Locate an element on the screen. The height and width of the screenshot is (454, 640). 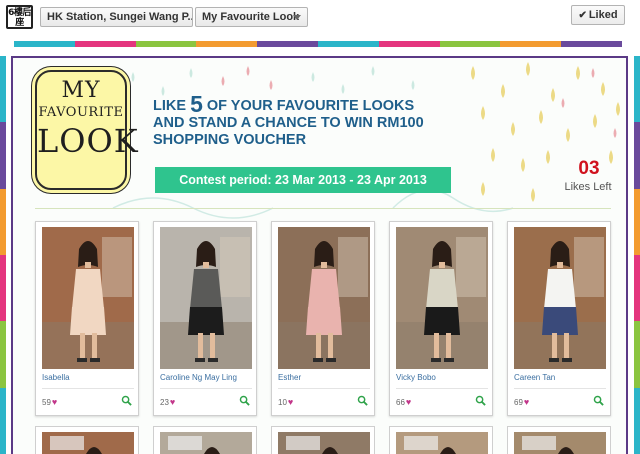
entry-name: Caroline Ng May Ling is located at coordinates (206, 377).